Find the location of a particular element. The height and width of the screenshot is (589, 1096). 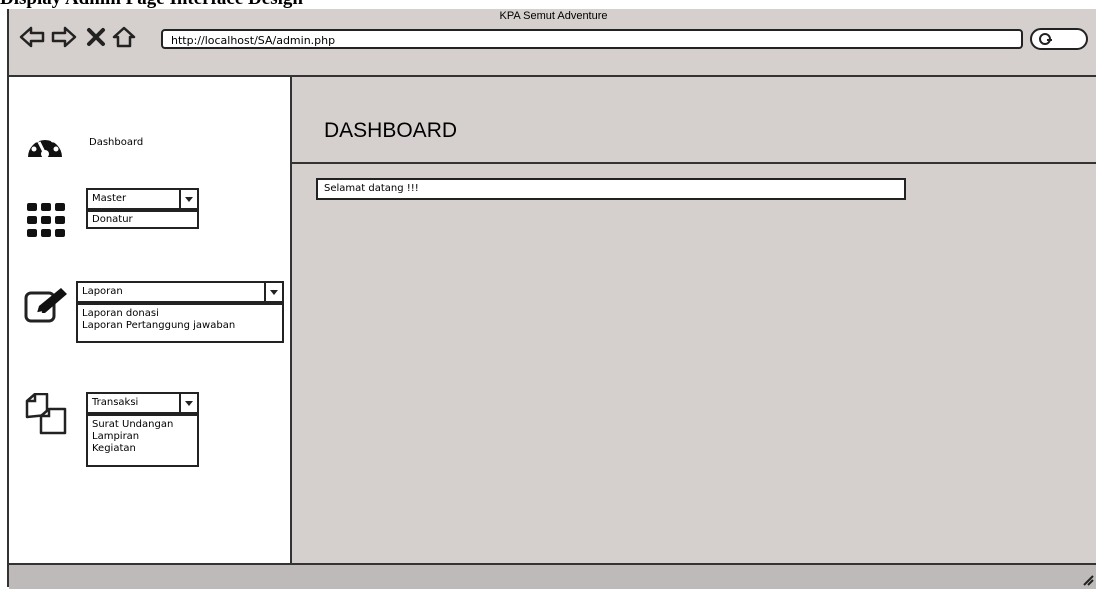

laporan-selected: Laporan is located at coordinates (102, 291).